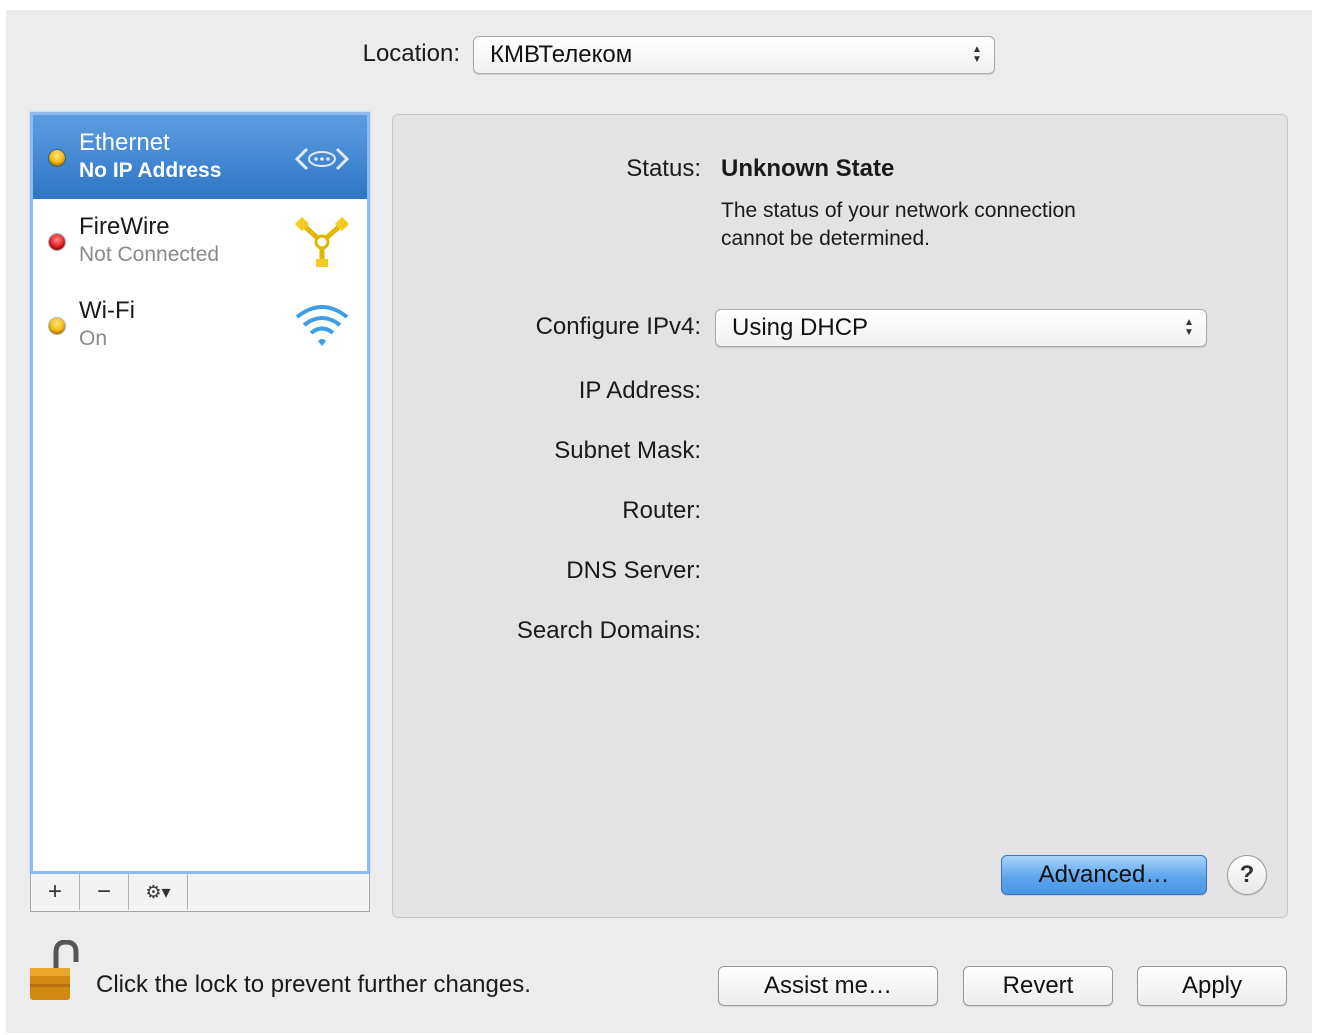  Describe the element at coordinates (961, 328) in the screenshot. I see `configure-ipv4-popup: Using DHCP ▲ ▼` at that location.